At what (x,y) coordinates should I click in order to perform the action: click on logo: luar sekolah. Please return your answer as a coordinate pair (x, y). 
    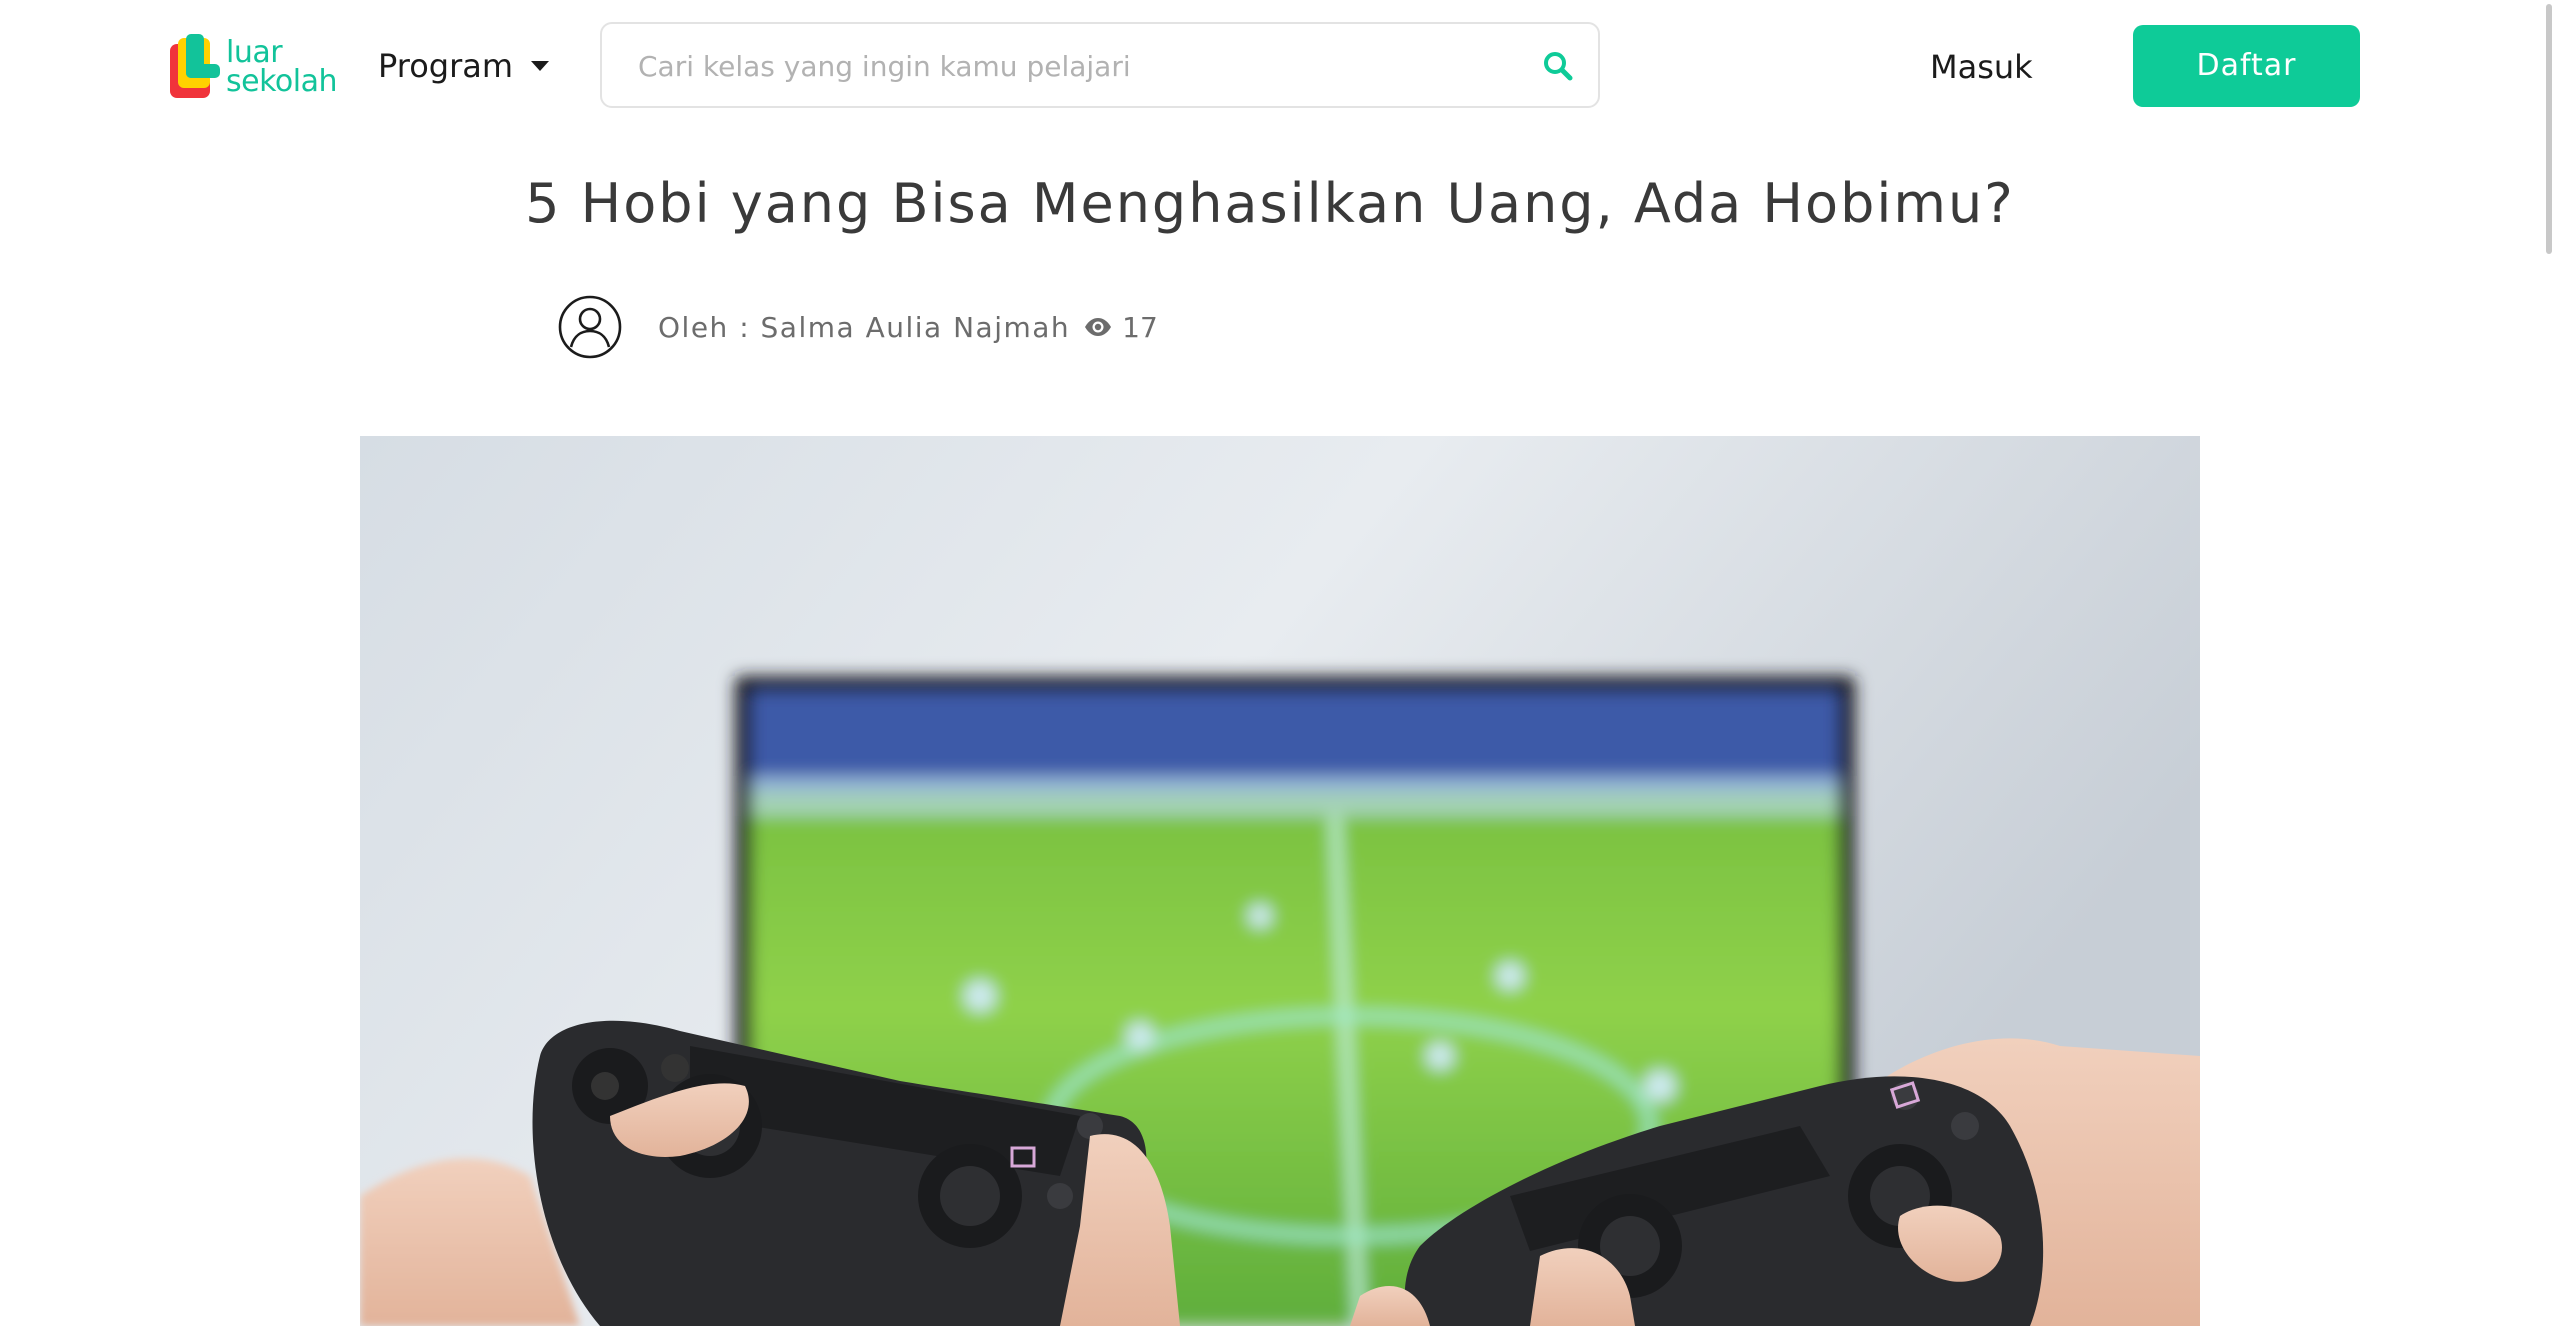
    Looking at the image, I should click on (253, 66).